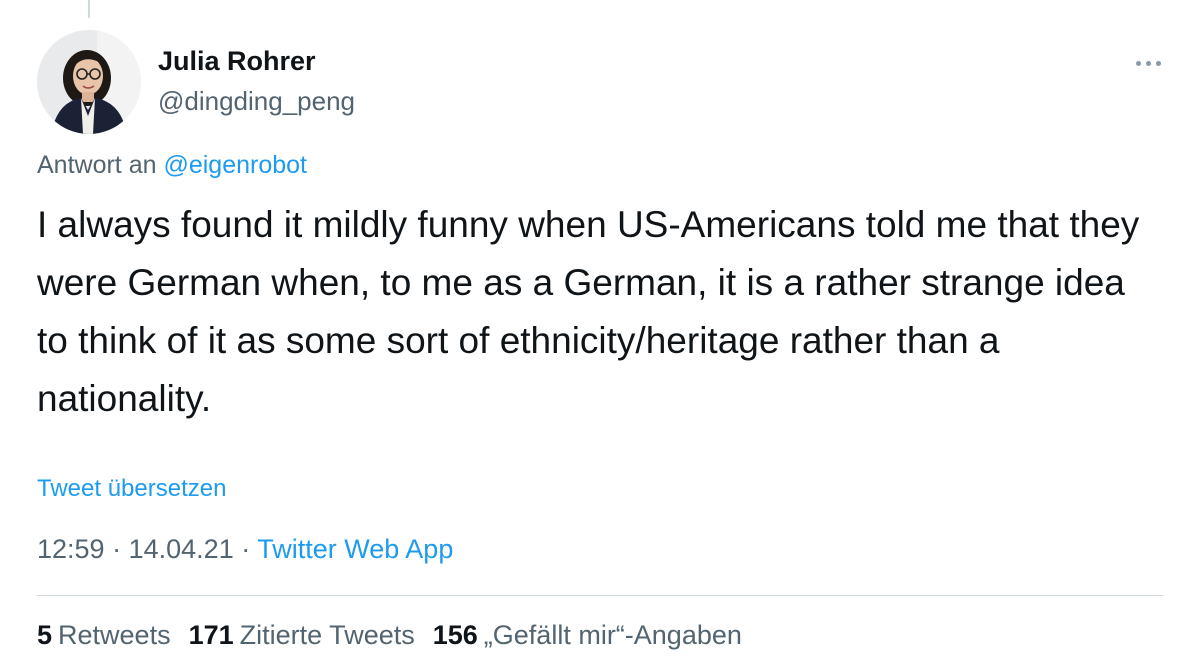  I want to click on tweet-date: 14.04.21, so click(181, 549).